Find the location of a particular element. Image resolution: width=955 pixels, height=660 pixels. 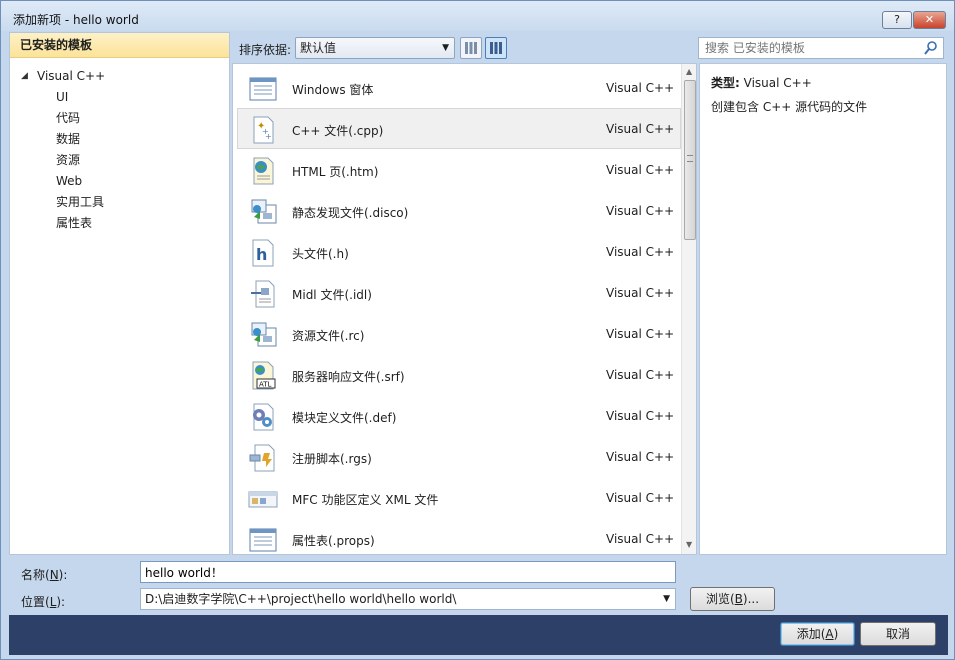

search-input is located at coordinates (804, 48).